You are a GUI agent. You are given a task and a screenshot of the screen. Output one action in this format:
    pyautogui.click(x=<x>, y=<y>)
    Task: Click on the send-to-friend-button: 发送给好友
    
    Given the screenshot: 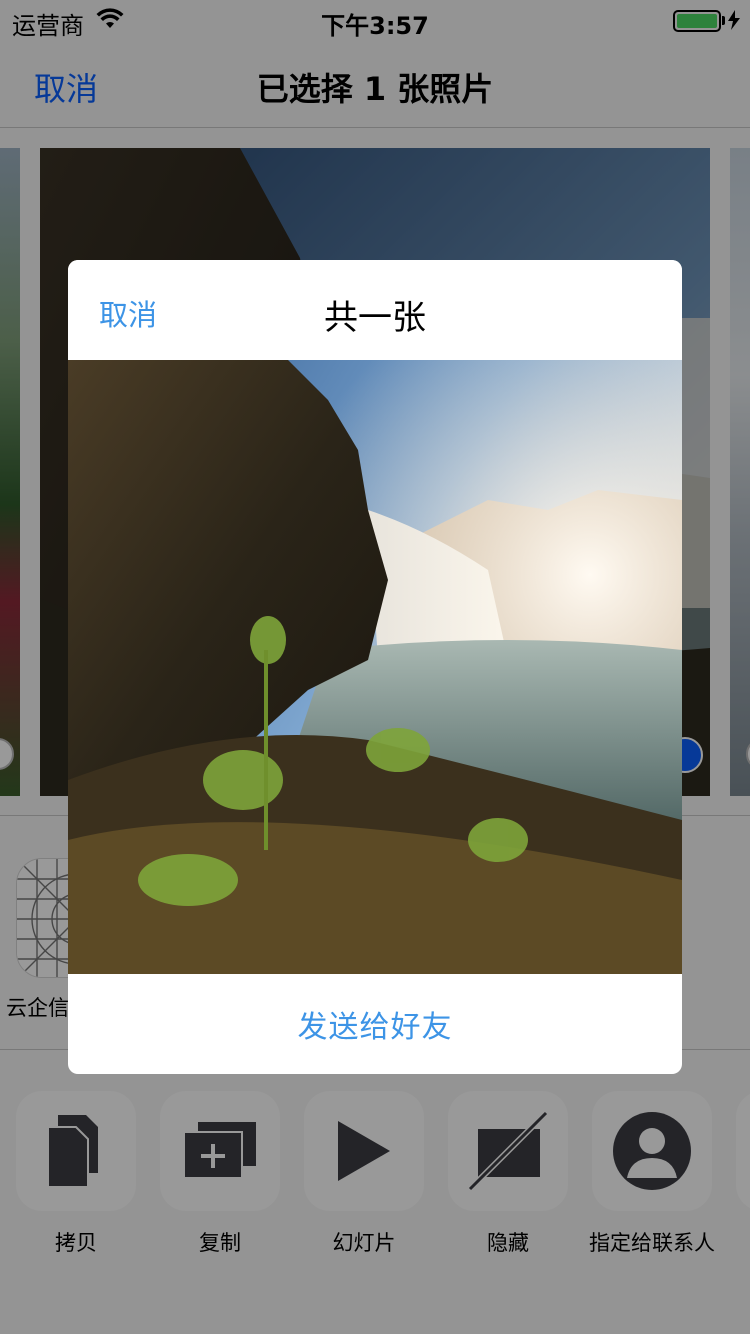 What is the action you would take?
    pyautogui.click(x=375, y=1024)
    